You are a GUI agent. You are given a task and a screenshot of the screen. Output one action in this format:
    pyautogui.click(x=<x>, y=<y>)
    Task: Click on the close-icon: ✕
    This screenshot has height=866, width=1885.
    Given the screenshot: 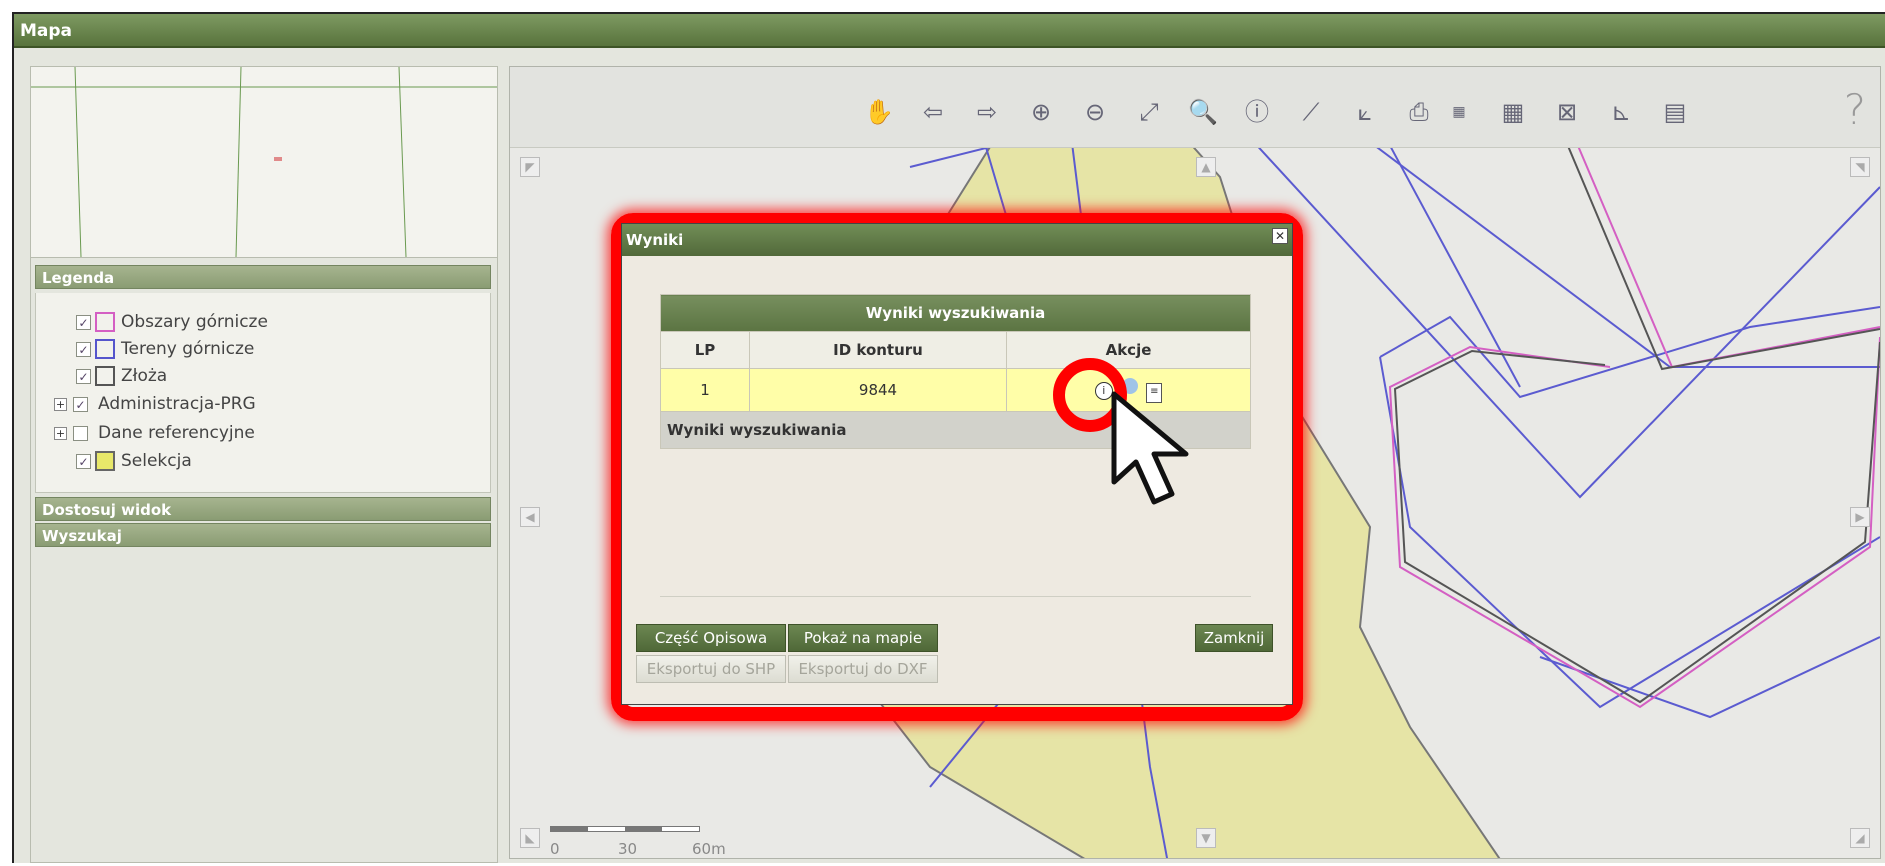 What is the action you would take?
    pyautogui.click(x=1280, y=236)
    